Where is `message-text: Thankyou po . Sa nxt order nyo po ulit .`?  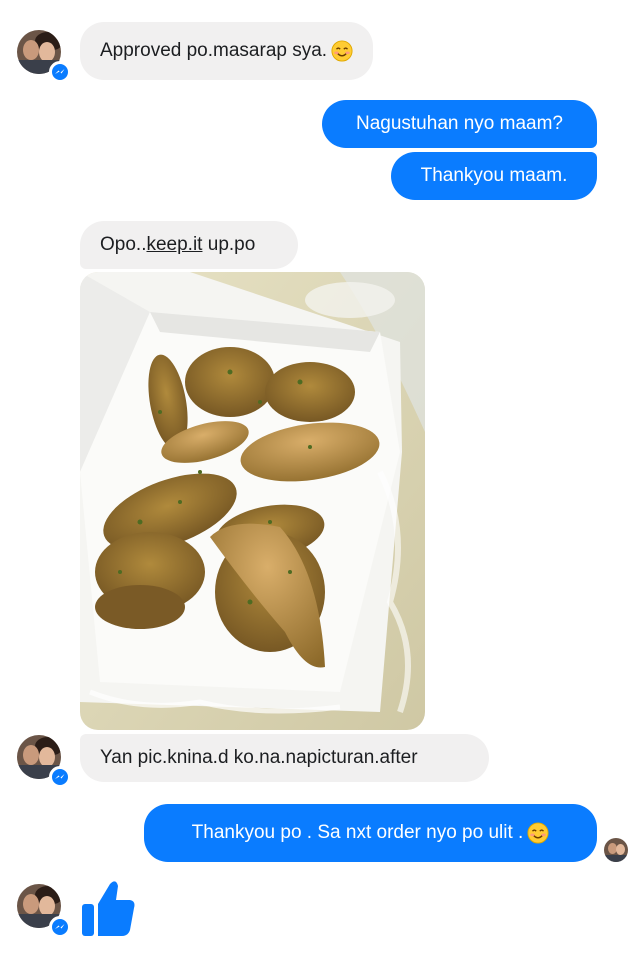
message-text: Thankyou po . Sa nxt order nyo po ulit . is located at coordinates (357, 832).